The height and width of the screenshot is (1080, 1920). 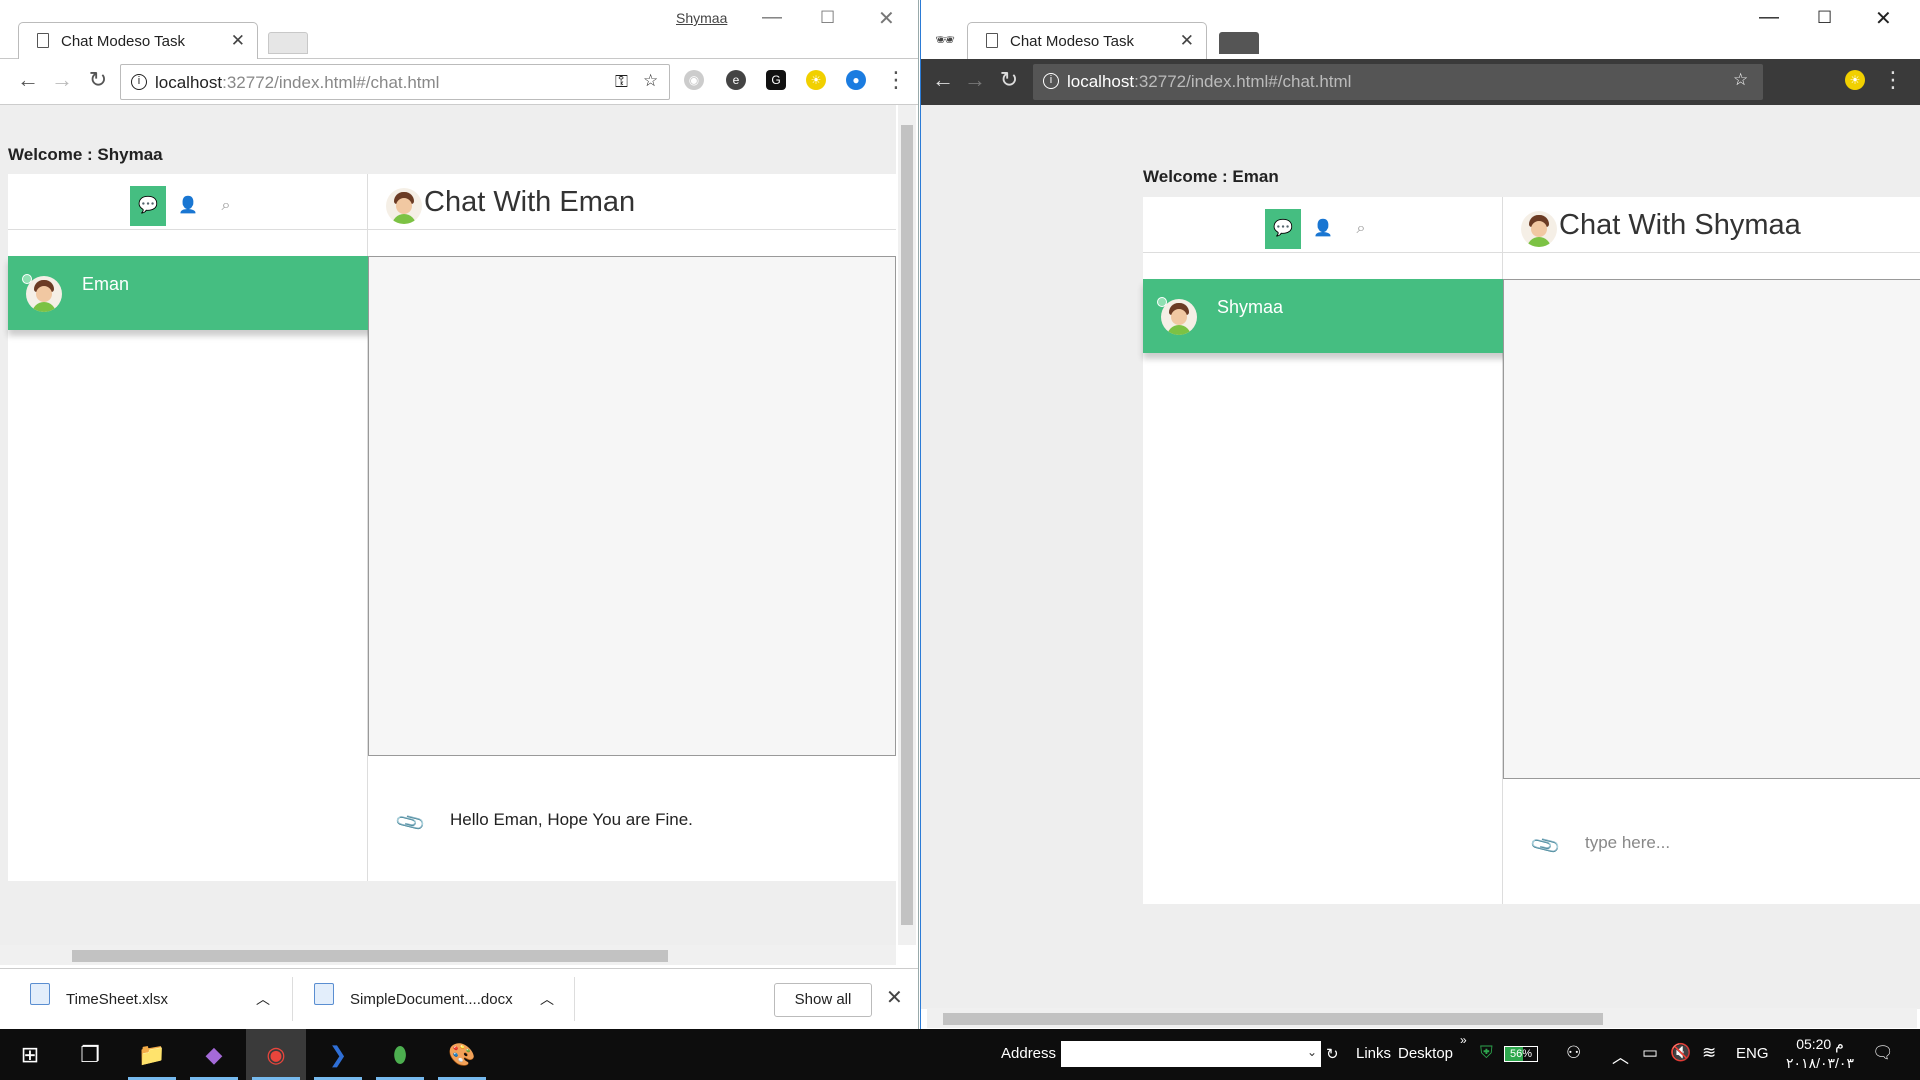 I want to click on clock-date: ٢٠١٨/٠٣/٠٣, so click(x=1820, y=1063).